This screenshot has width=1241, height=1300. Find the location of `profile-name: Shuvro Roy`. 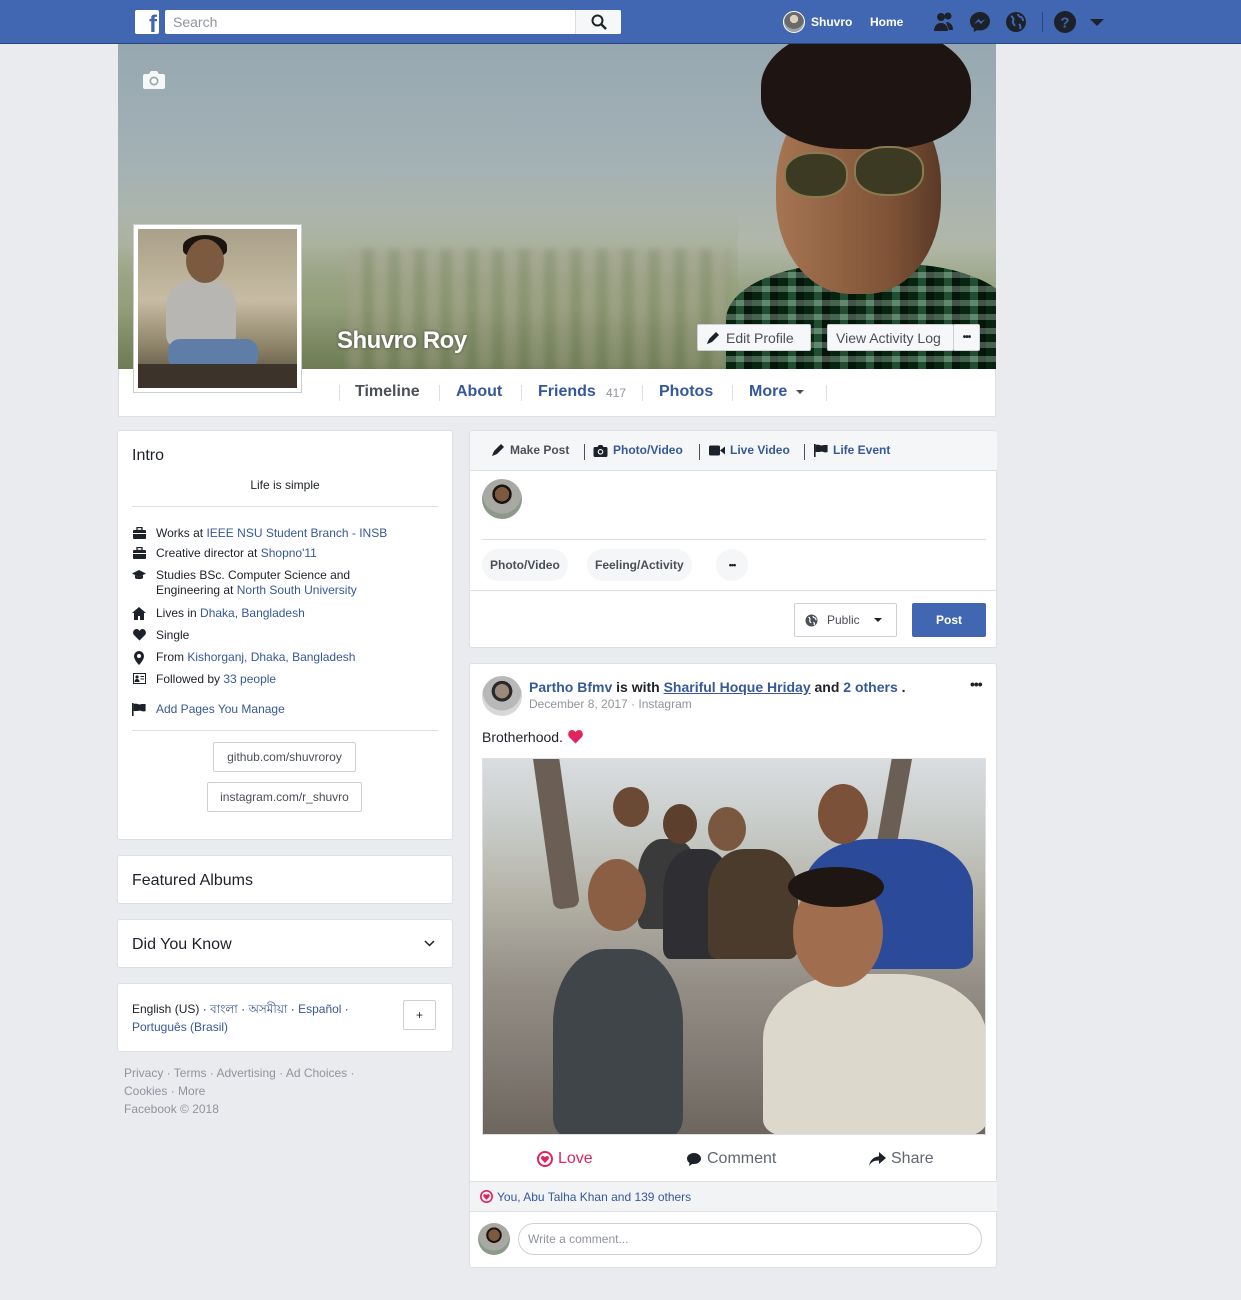

profile-name: Shuvro Roy is located at coordinates (402, 340).